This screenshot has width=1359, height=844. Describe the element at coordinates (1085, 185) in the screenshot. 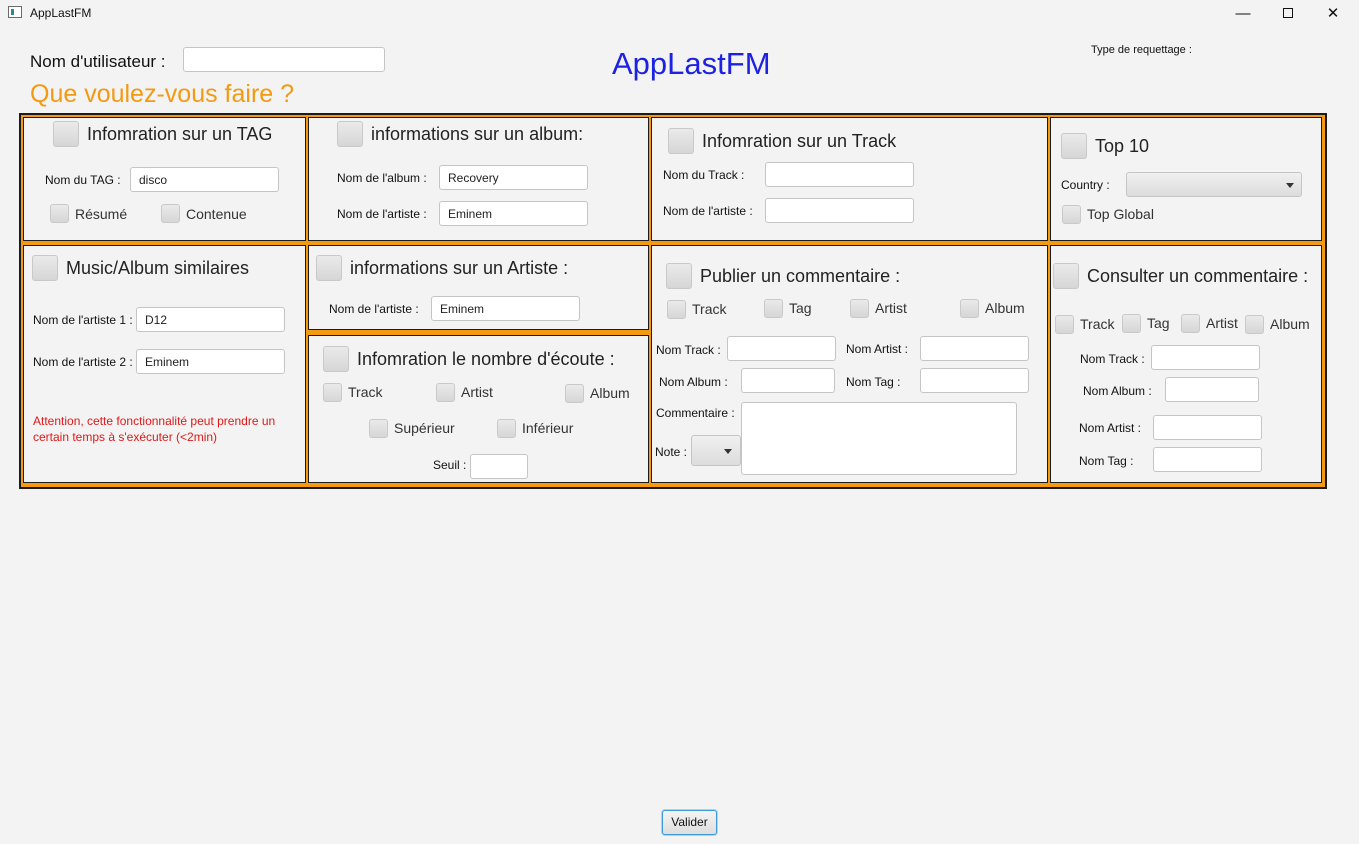

I see `country-label: Country :` at that location.